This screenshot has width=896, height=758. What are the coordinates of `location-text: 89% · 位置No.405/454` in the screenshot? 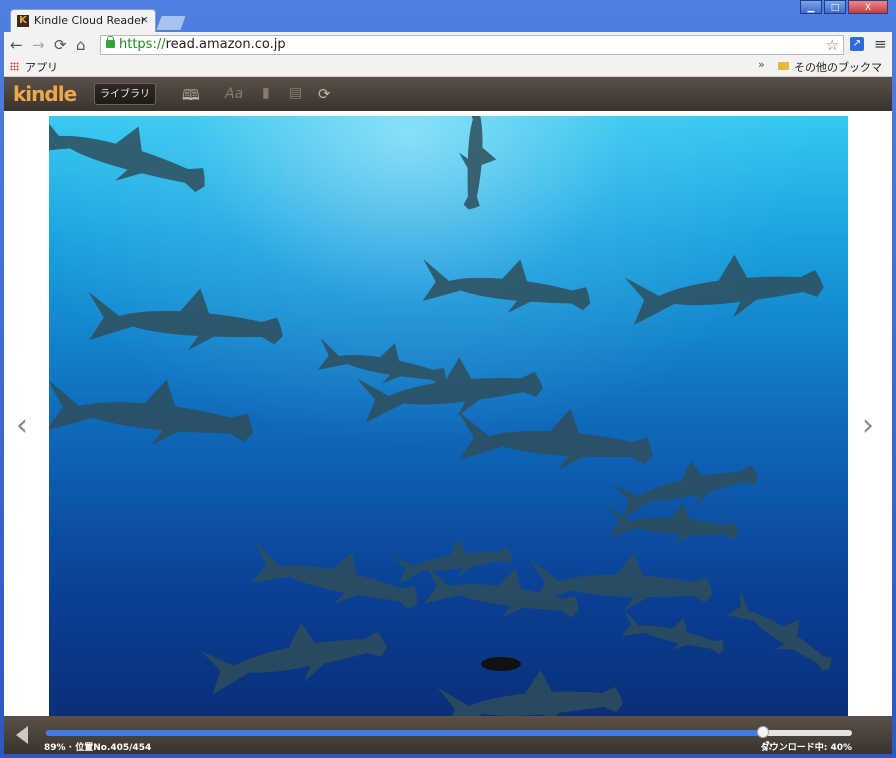 It's located at (98, 748).